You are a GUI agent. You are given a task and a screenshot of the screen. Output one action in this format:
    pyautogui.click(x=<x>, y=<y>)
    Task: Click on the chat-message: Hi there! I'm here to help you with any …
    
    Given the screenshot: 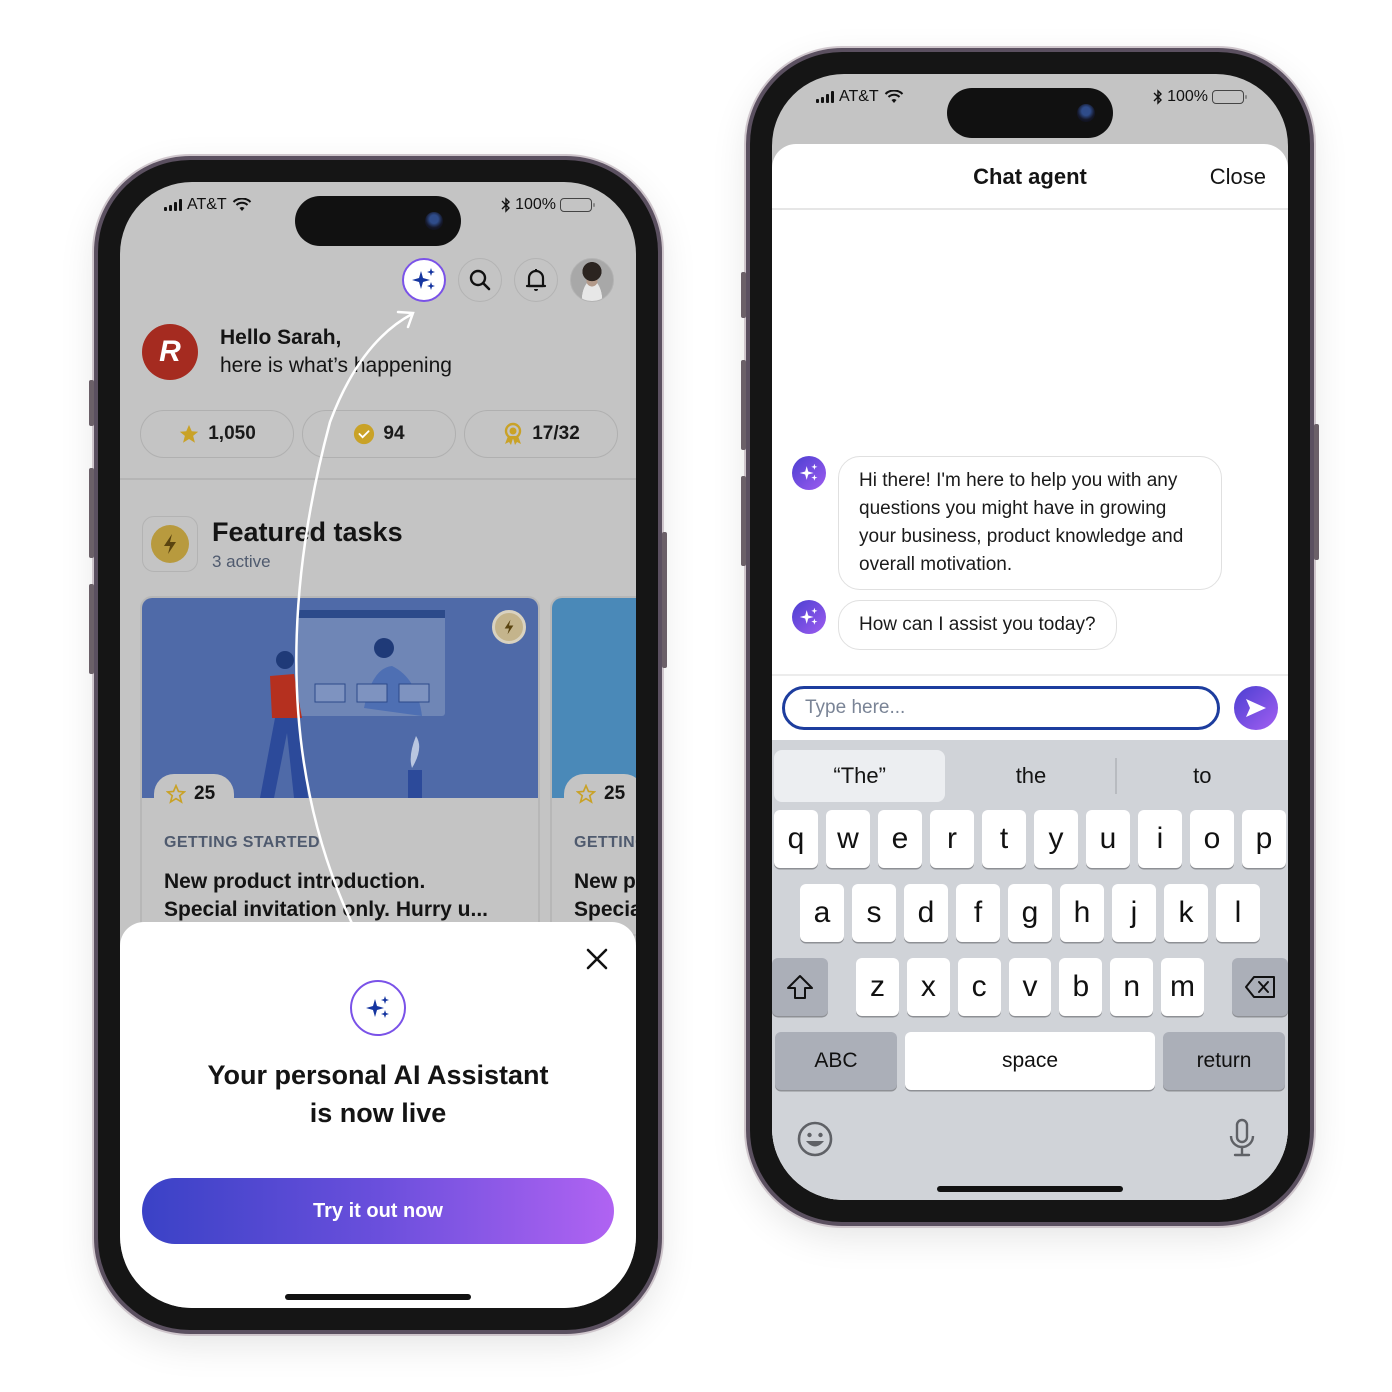 What is the action you would take?
    pyautogui.click(x=1007, y=523)
    